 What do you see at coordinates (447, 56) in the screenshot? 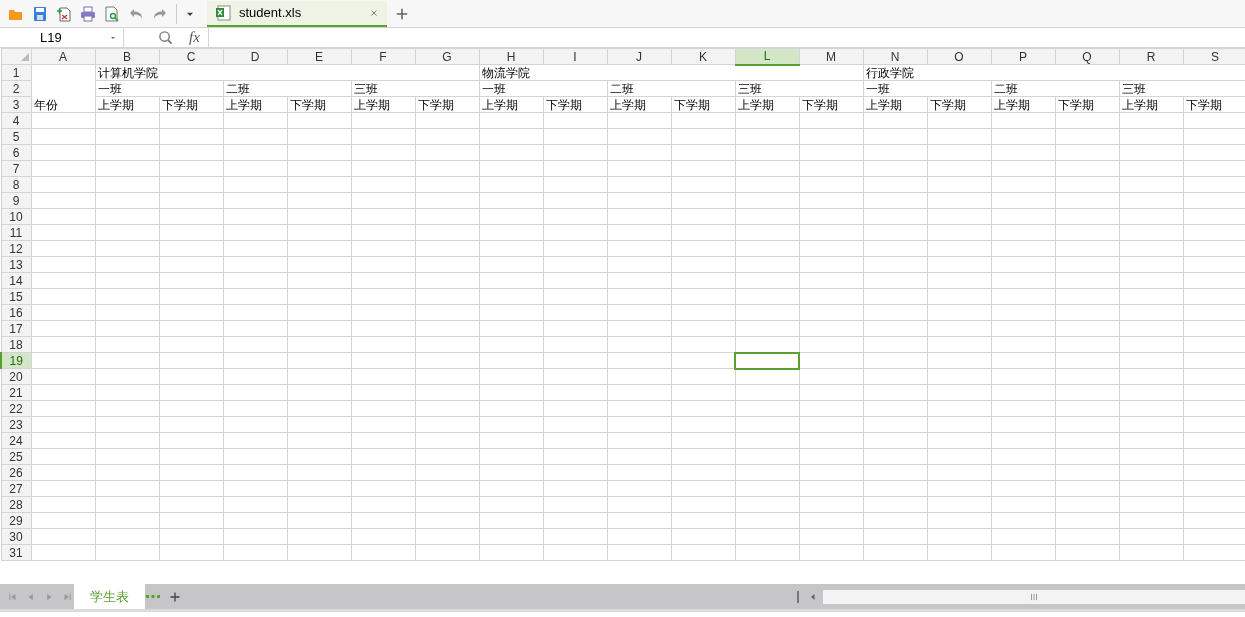
I see `column-header: G` at bounding box center [447, 56].